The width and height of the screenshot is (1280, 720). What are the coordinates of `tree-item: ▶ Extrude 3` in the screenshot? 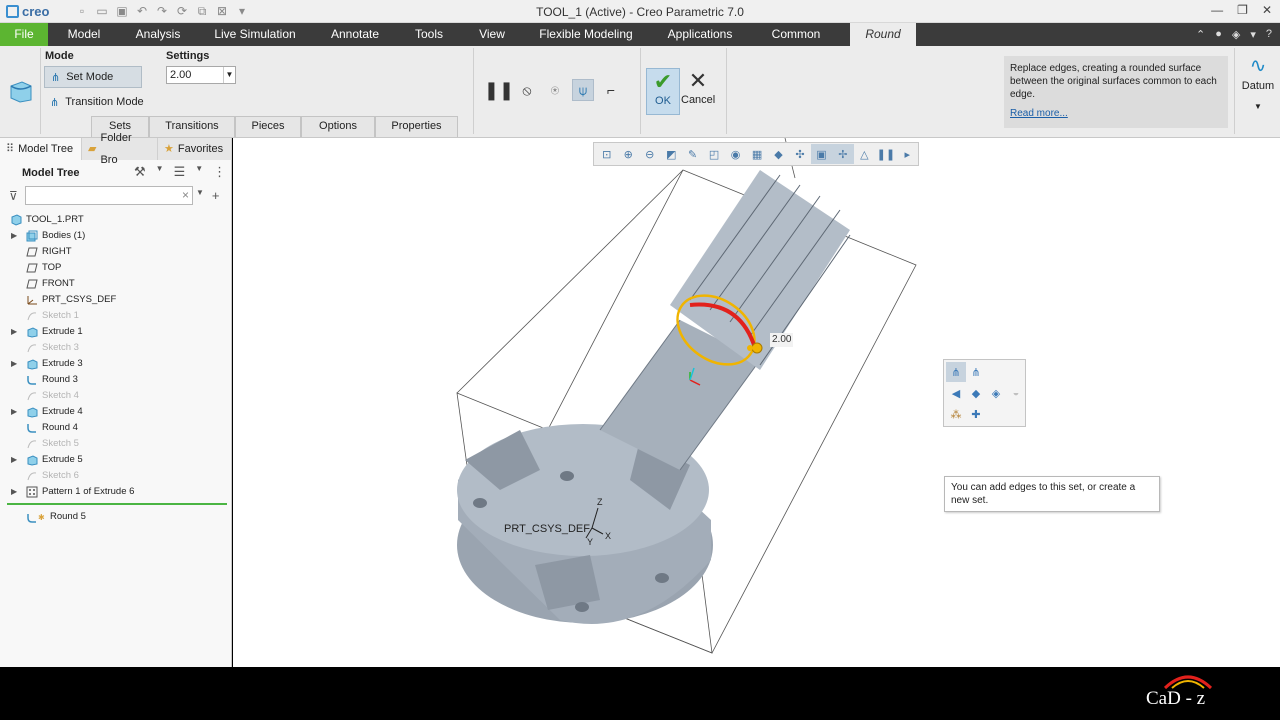 It's located at (116, 364).